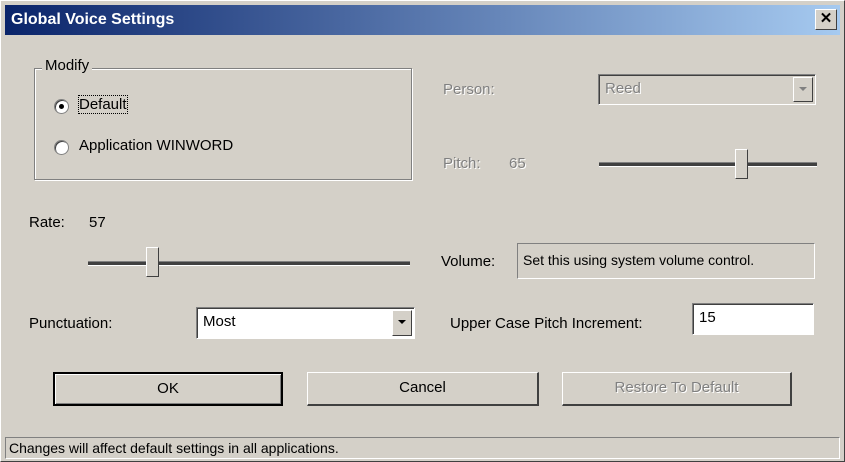 The image size is (845, 462). Describe the element at coordinates (462, 163) in the screenshot. I see `pitch-label: Pitch:` at that location.